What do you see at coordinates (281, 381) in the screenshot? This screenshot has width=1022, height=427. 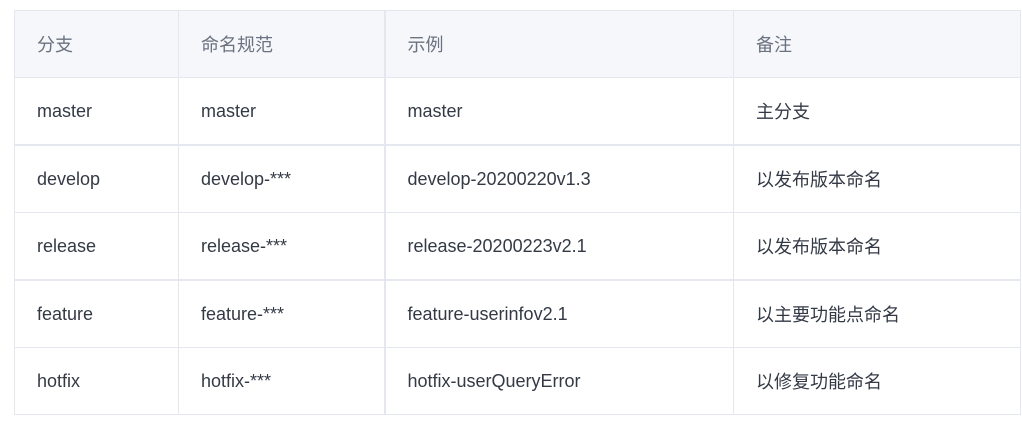 I see `cell-naming-rule: hotfix-***` at bounding box center [281, 381].